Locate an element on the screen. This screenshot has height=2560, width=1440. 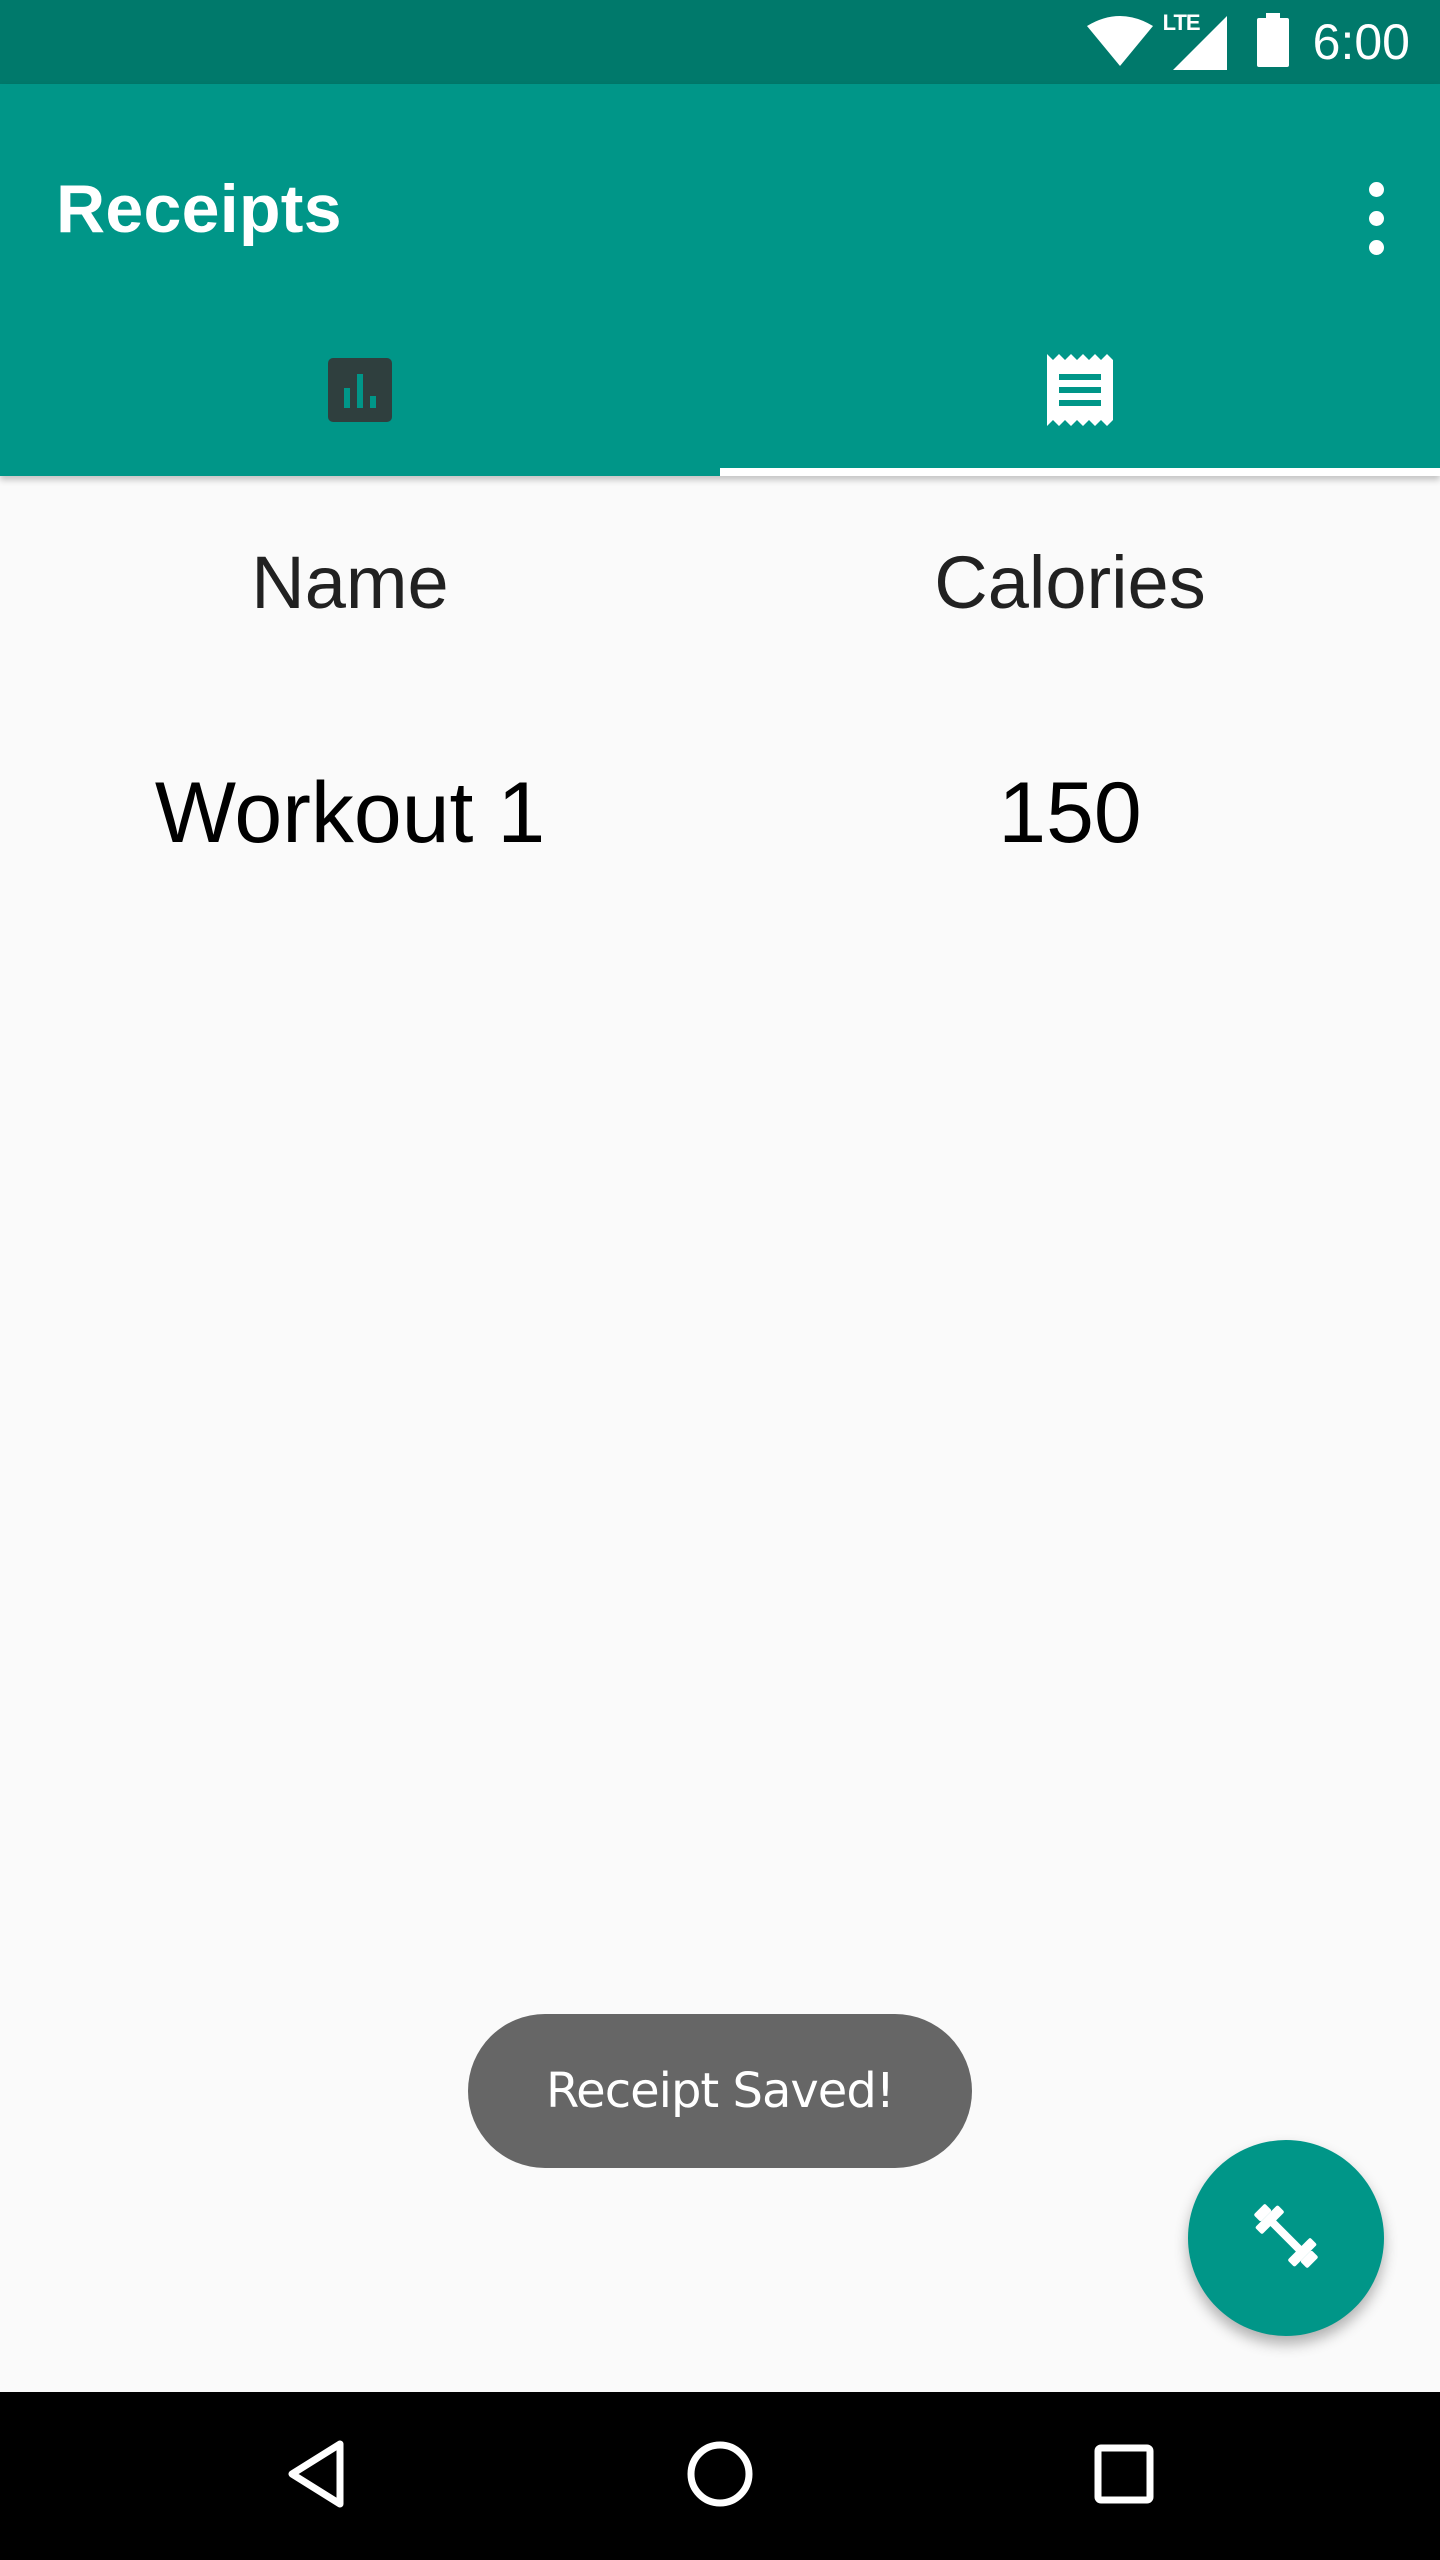
column-header-calories: Calories is located at coordinates (1070, 582).